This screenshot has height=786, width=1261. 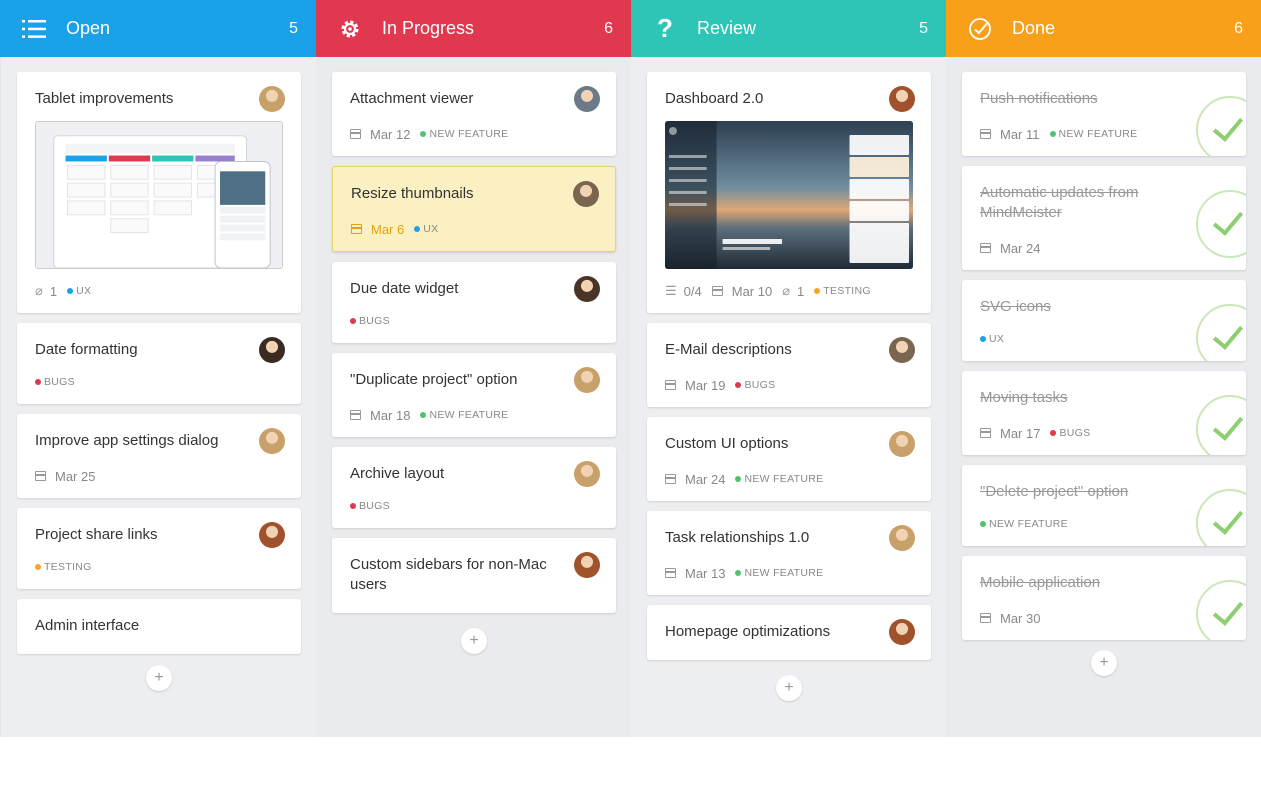 What do you see at coordinates (1103, 28) in the screenshot?
I see `column-header: Done 6` at bounding box center [1103, 28].